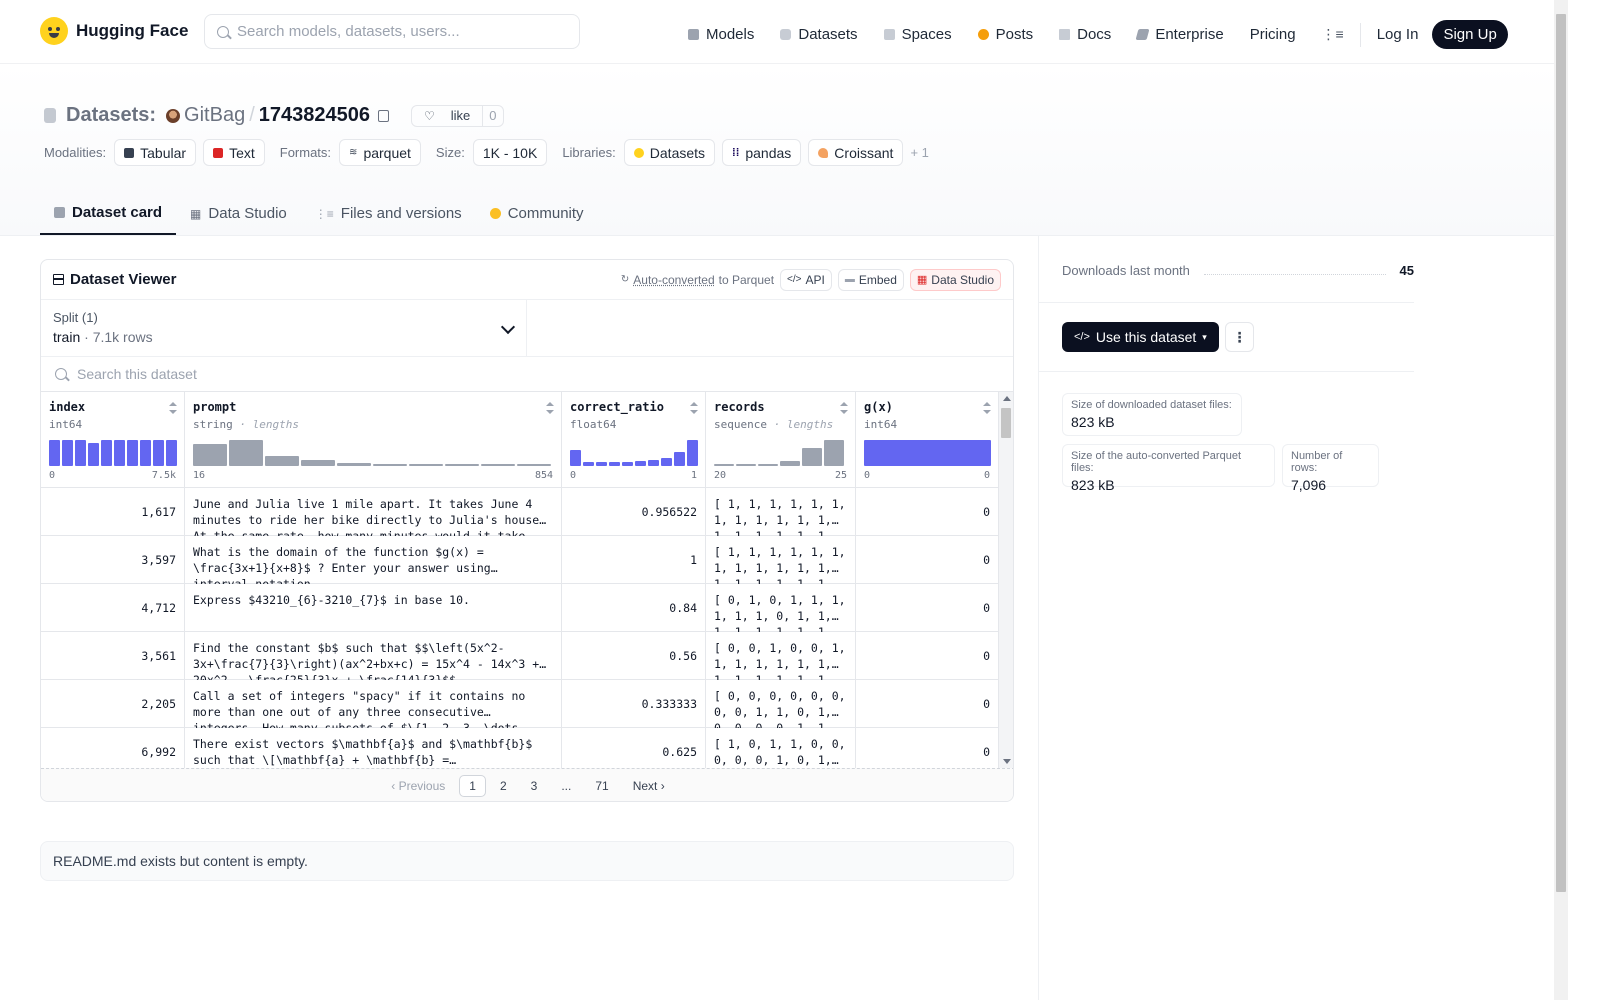 The height and width of the screenshot is (1000, 1600). What do you see at coordinates (113, 512) in the screenshot?
I see `table-cell-index: 1,617` at bounding box center [113, 512].